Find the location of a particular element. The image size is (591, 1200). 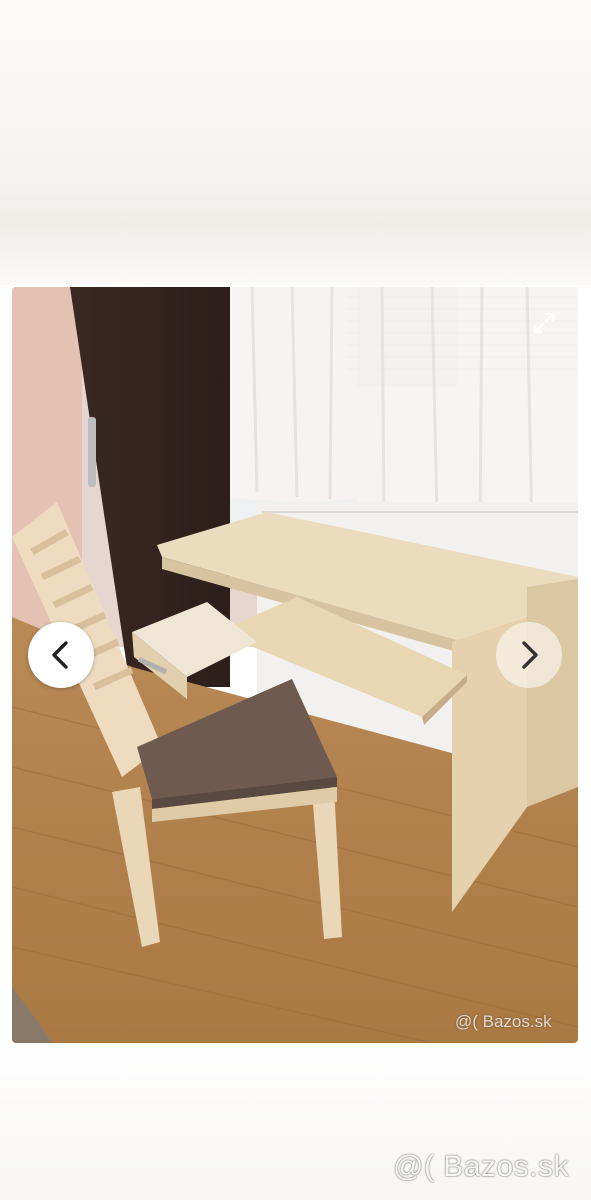

chevron-left-icon is located at coordinates (60, 655).